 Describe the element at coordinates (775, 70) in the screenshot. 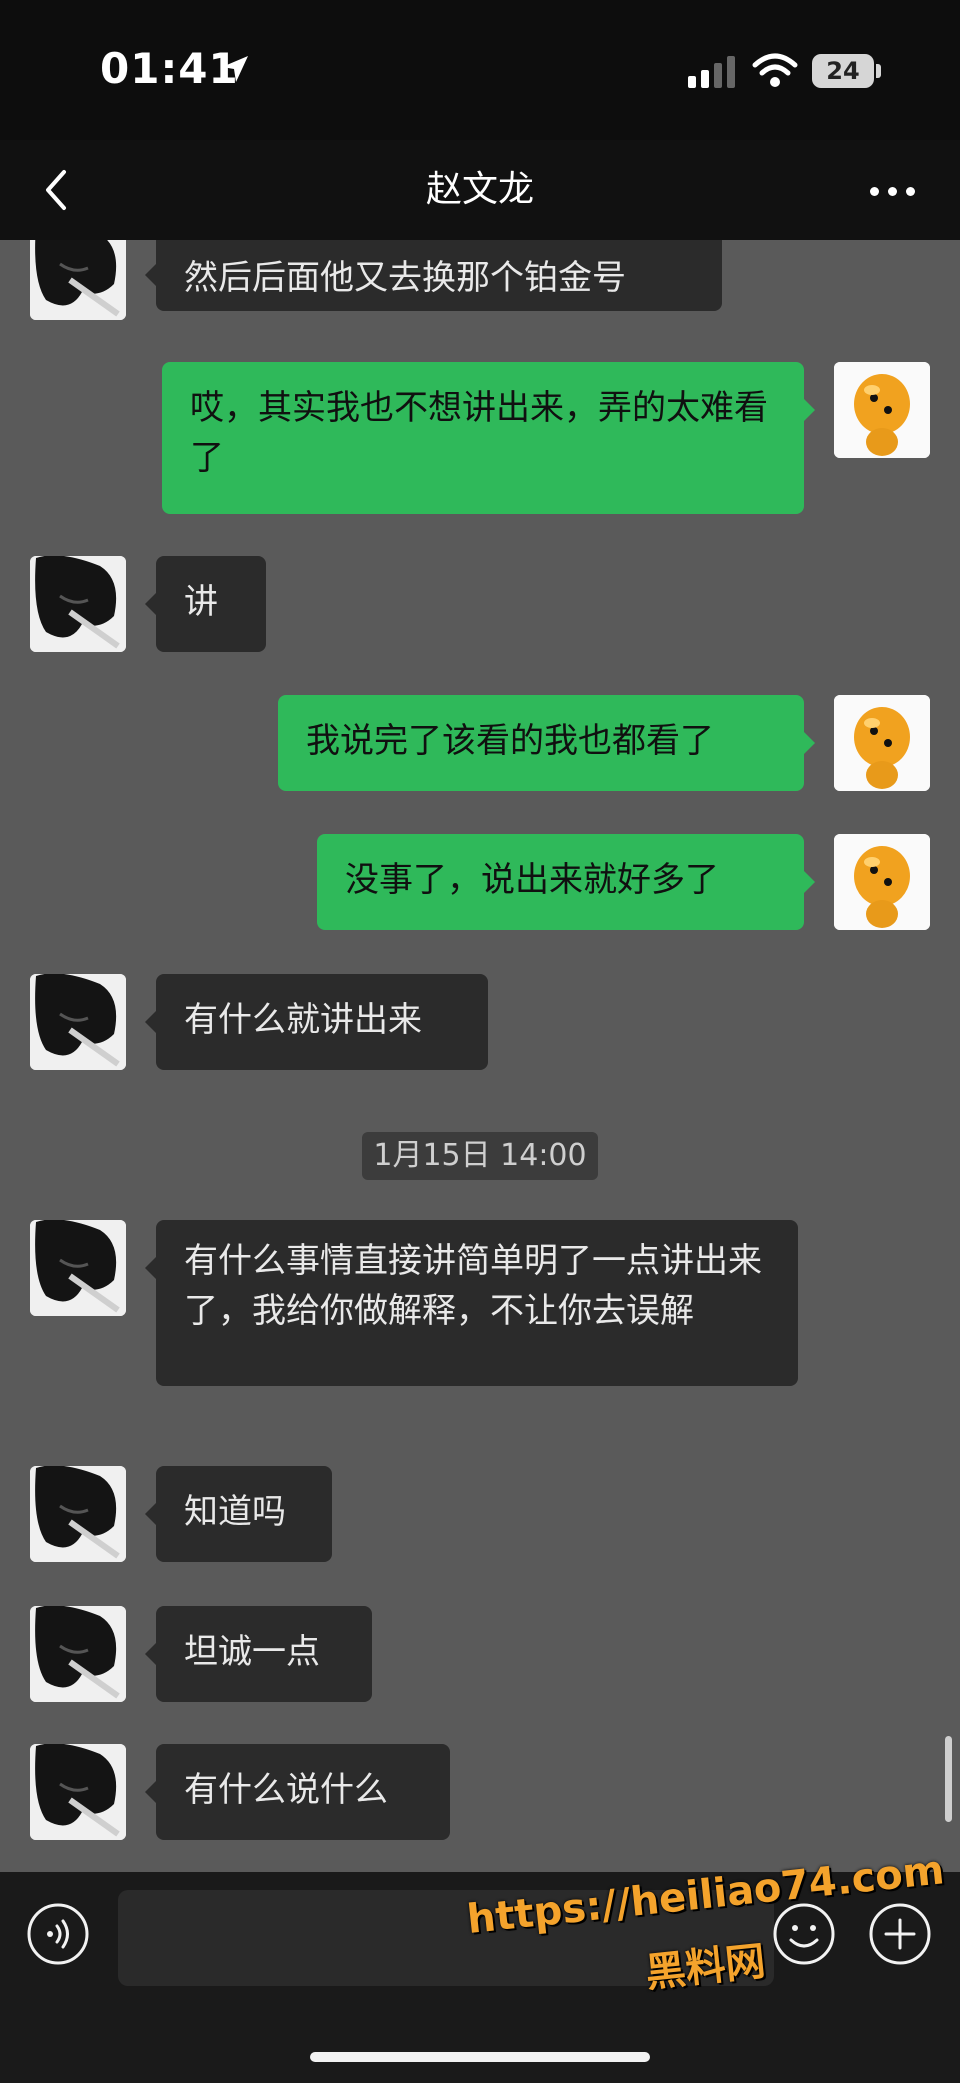

I see `wifi-icon` at that location.